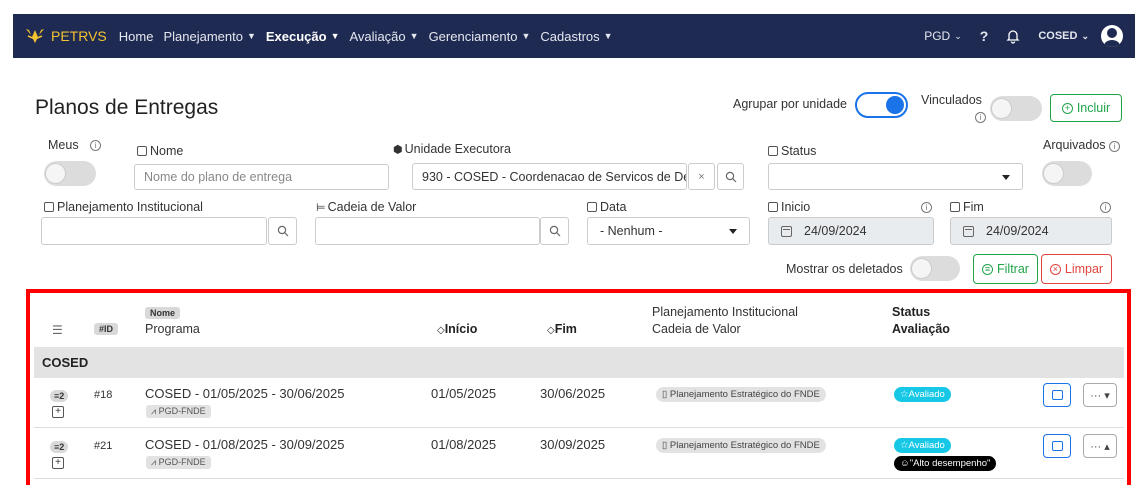 The image size is (1135, 485). Describe the element at coordinates (741, 445) in the screenshot. I see `planejamento-pill: ▯ Planejamento Estratégico do FNDE` at that location.